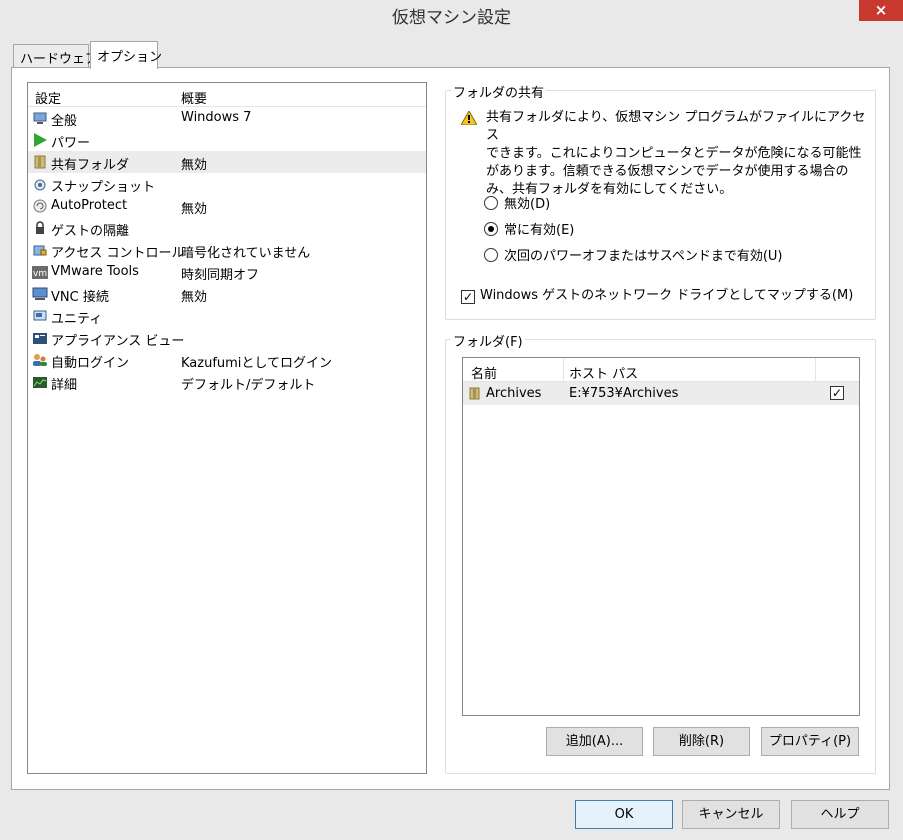 The image size is (903, 840). I want to click on access-control-icon, so click(40, 250).